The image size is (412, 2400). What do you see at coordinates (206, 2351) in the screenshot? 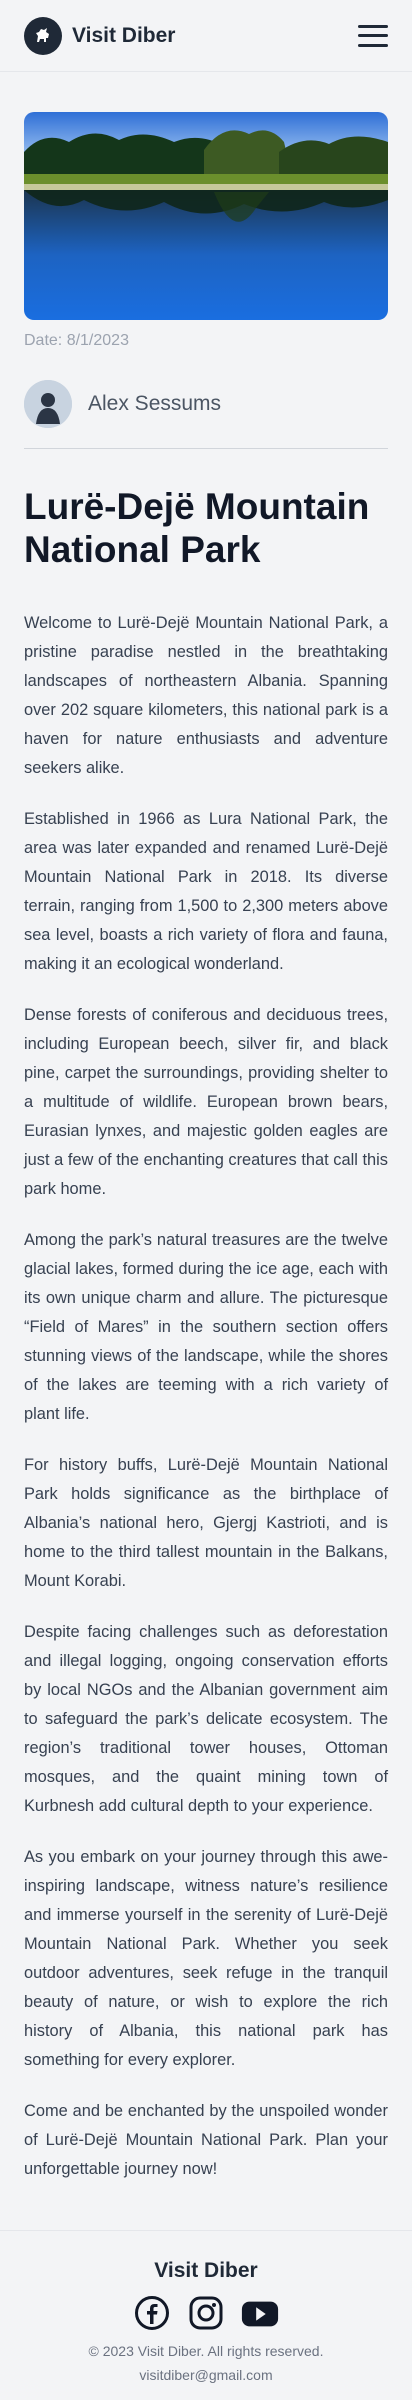
I see `copyright: © 2023 Visit Diber. All rights reserved.` at bounding box center [206, 2351].